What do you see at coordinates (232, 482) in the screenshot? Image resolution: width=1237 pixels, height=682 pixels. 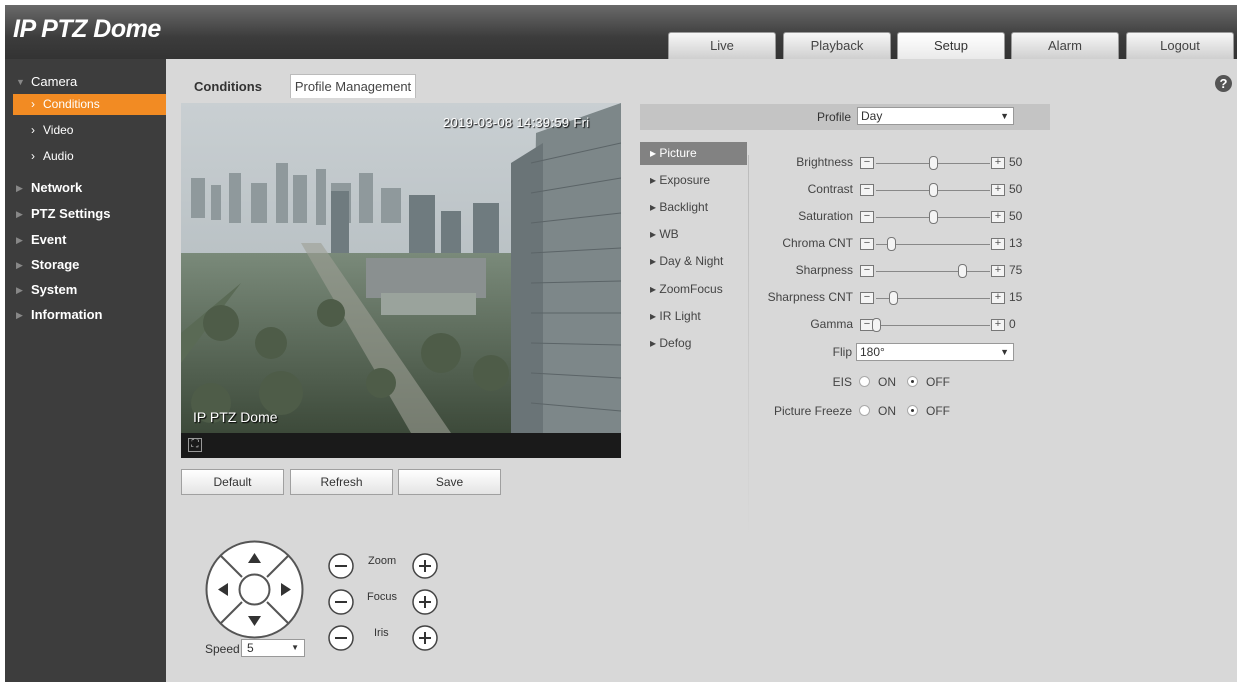 I see `default-button: Default` at bounding box center [232, 482].